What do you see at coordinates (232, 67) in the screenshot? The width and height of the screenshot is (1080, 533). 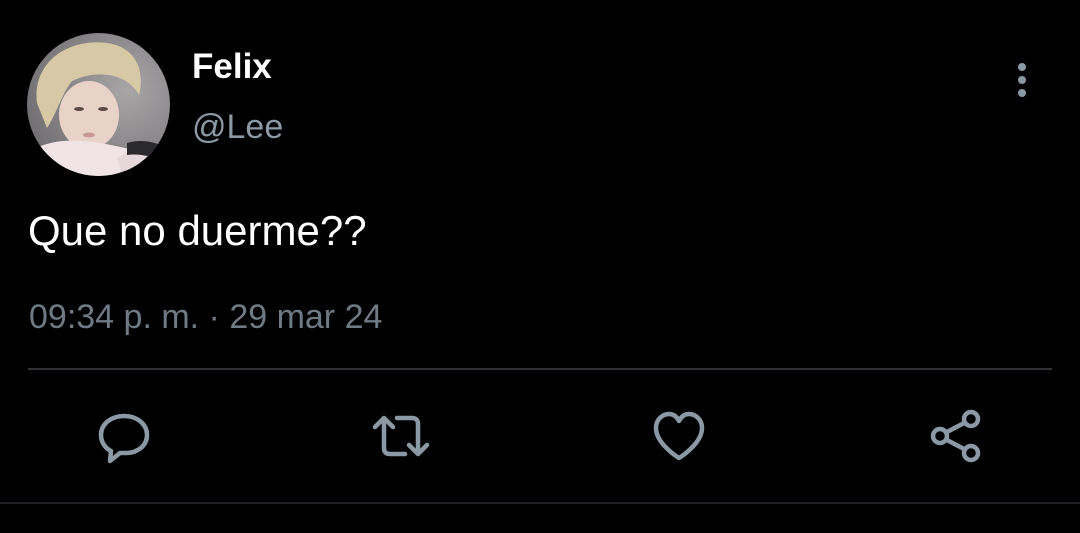 I see `display-name: Felix` at bounding box center [232, 67].